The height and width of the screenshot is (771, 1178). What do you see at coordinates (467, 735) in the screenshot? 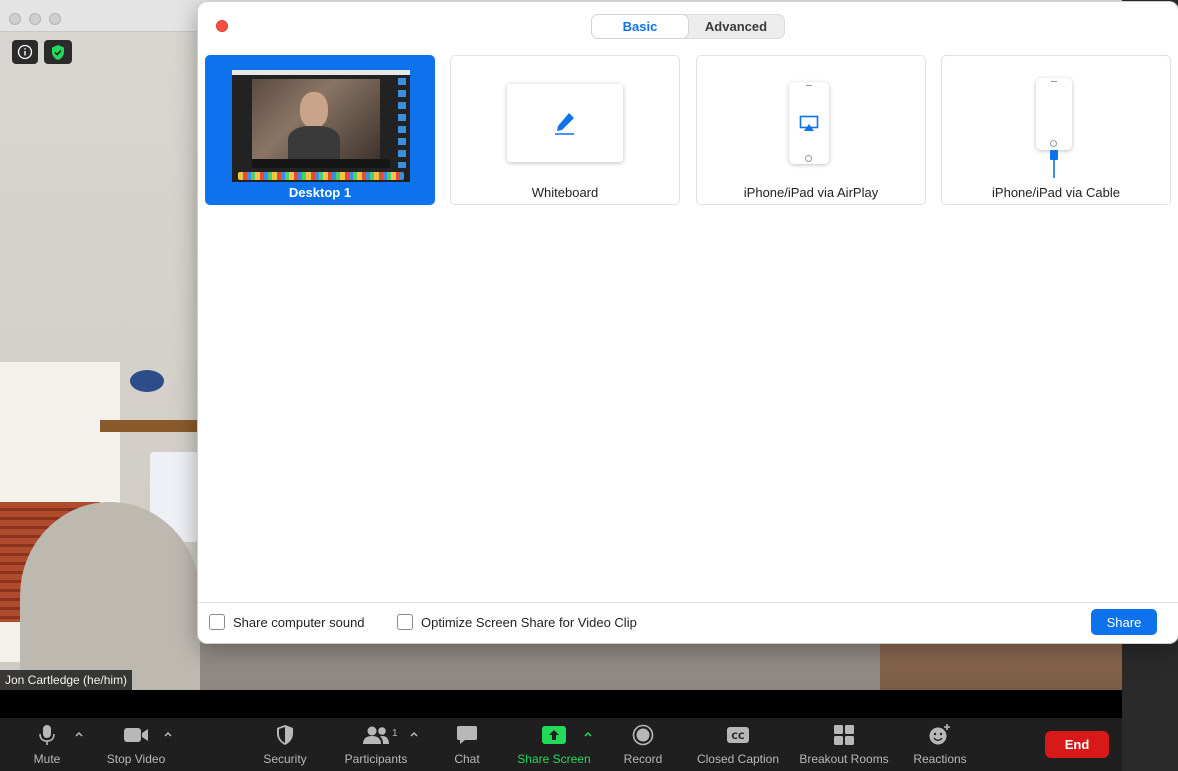
I see `chat-bubble-icon` at bounding box center [467, 735].